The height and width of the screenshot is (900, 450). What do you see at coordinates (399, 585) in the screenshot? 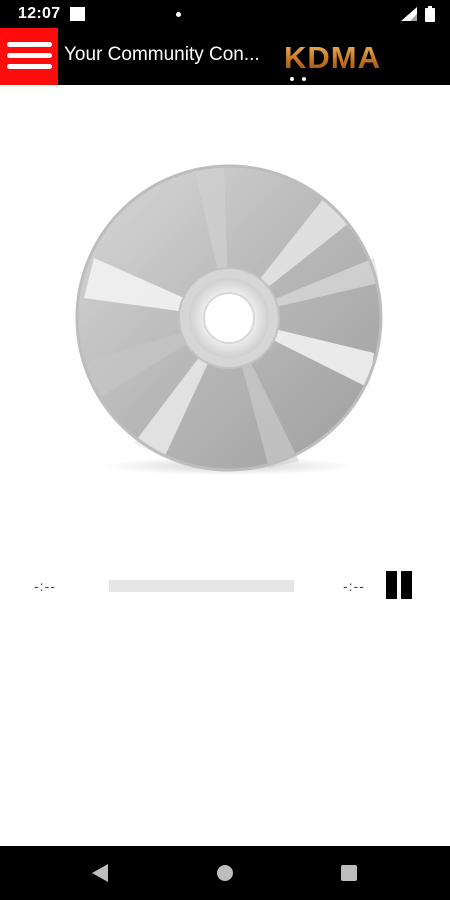
I see `pause-button` at bounding box center [399, 585].